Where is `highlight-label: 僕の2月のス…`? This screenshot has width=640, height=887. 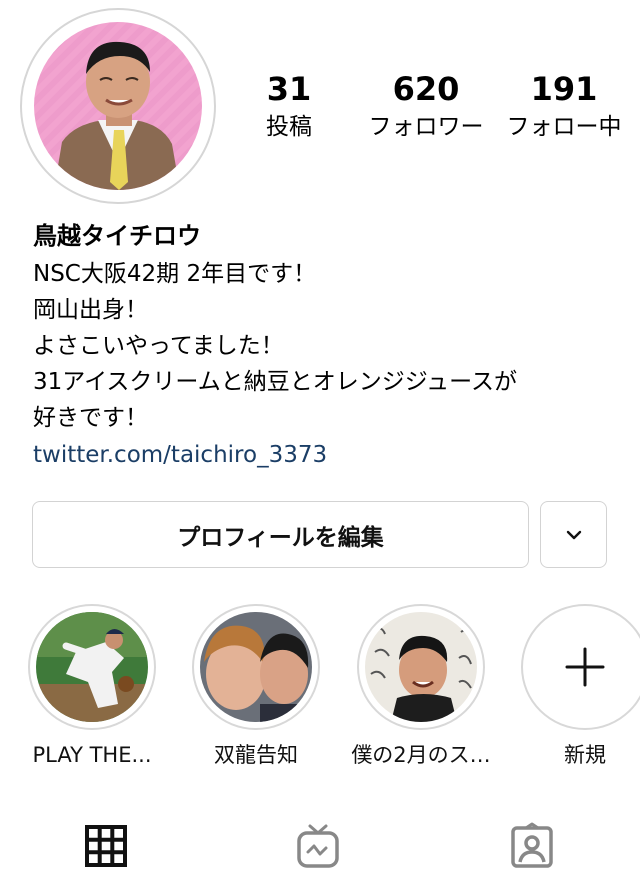
highlight-label: 僕の2月のス… is located at coordinates (421, 755).